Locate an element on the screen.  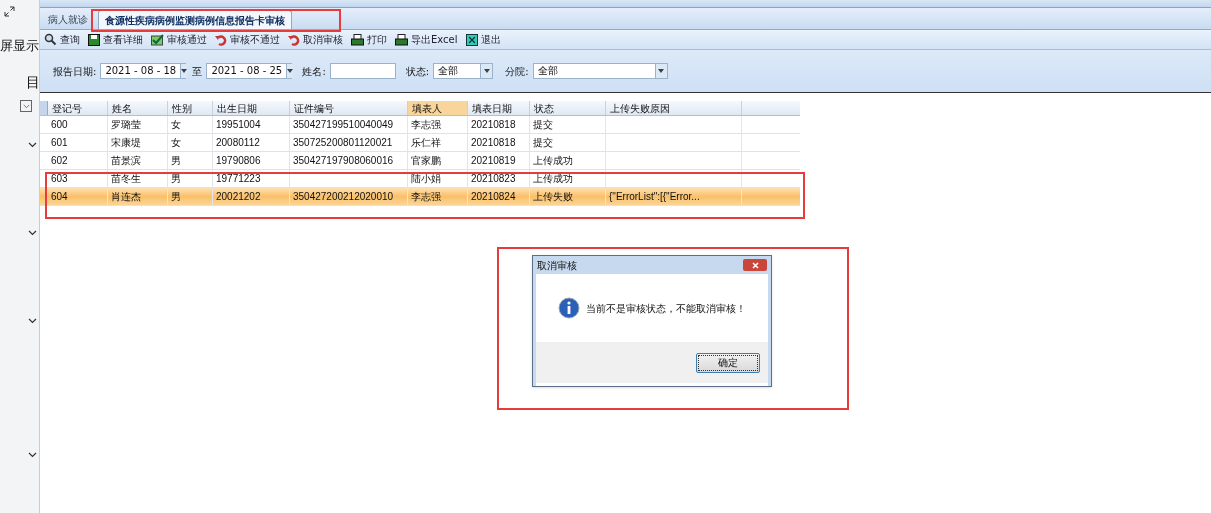
date-label: 报告日期: is located at coordinates (75, 71).